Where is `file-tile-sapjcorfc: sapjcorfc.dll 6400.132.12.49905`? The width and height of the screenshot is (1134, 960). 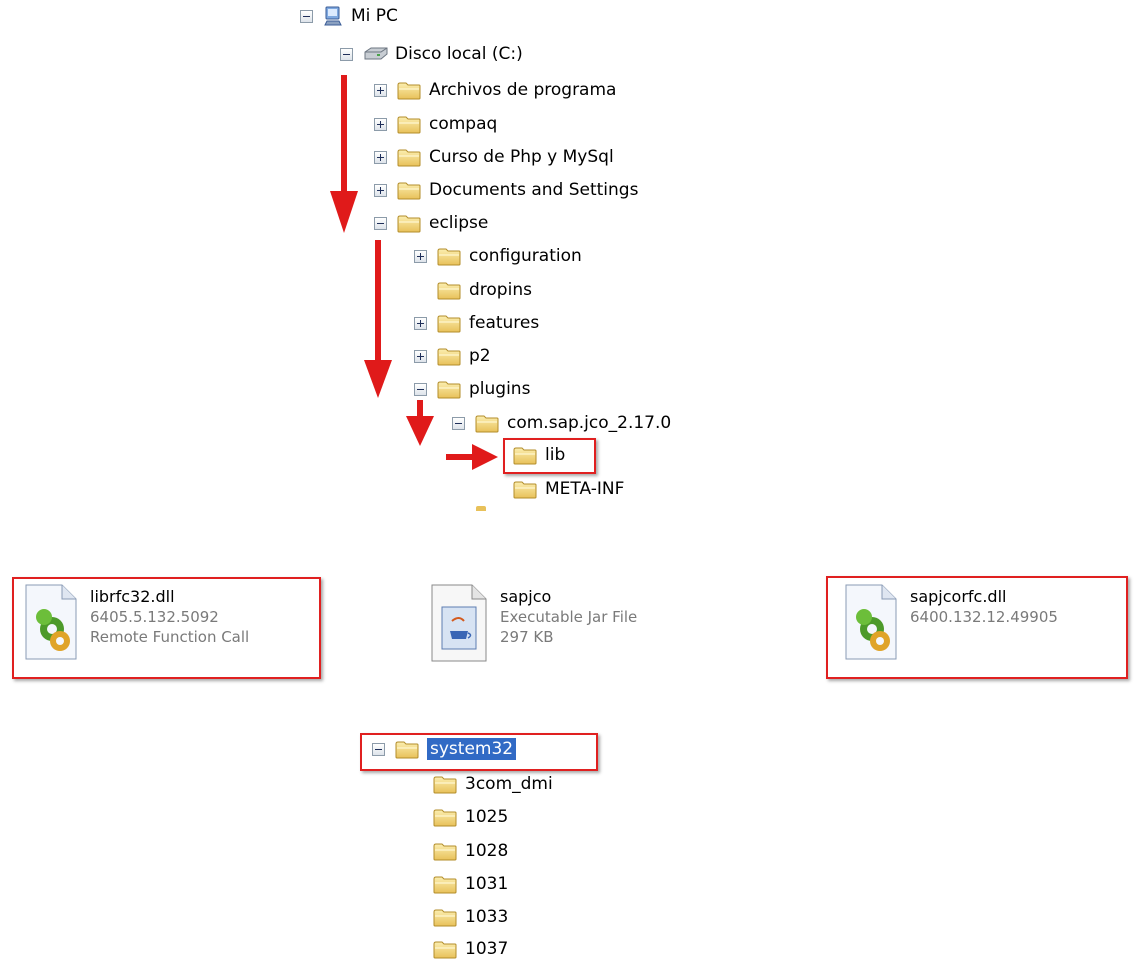
file-tile-sapjcorfc: sapjcorfc.dll 6400.132.12.49905 is located at coordinates (950, 622).